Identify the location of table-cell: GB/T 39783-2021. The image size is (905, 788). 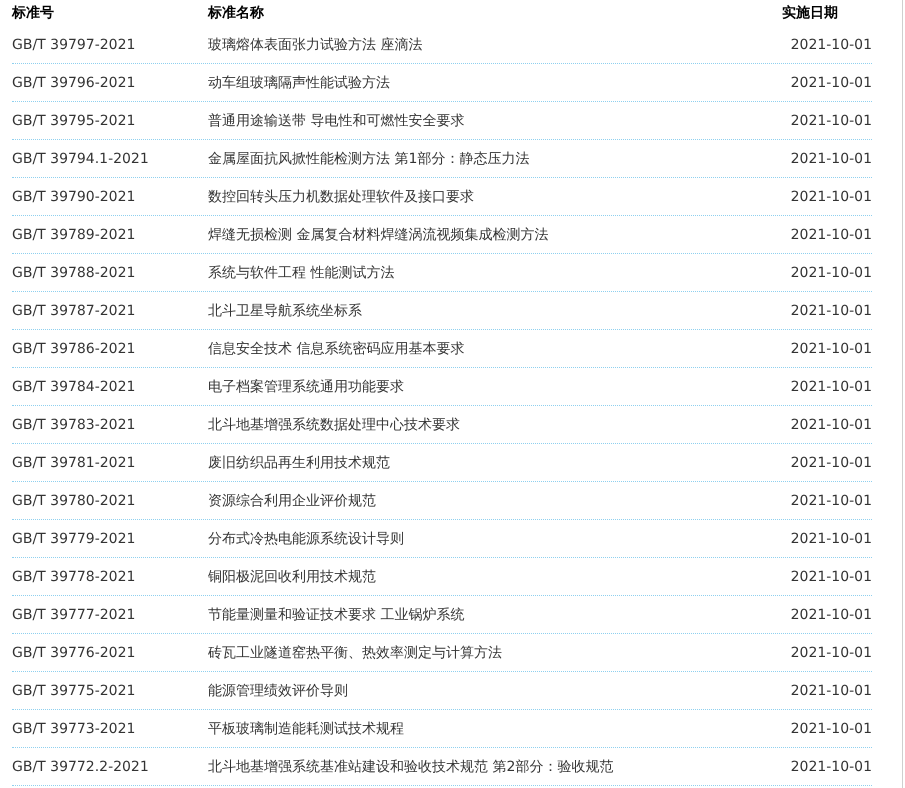
(74, 424).